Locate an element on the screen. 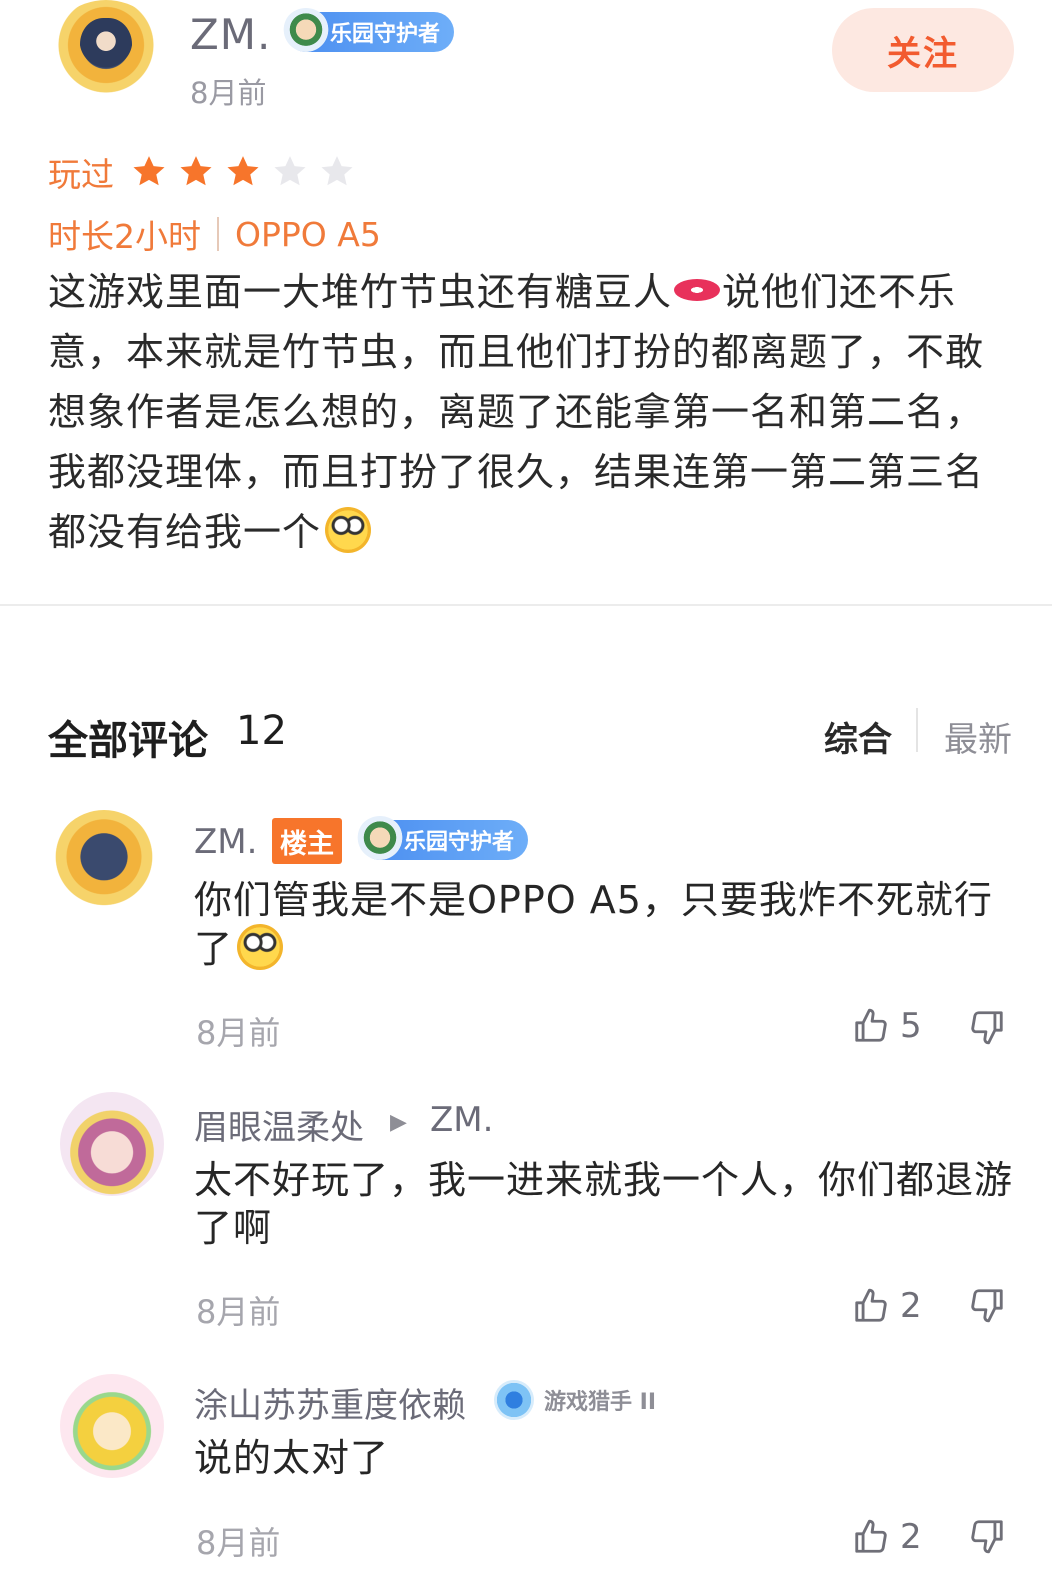  comment-text: 说的太对了 is located at coordinates (292, 1458).